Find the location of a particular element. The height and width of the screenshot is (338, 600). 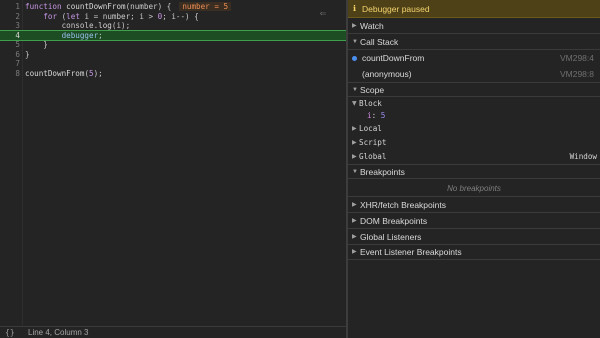

section-event-listener-breakpoints: ▶ Event Listener Breakpoints is located at coordinates (474, 252).